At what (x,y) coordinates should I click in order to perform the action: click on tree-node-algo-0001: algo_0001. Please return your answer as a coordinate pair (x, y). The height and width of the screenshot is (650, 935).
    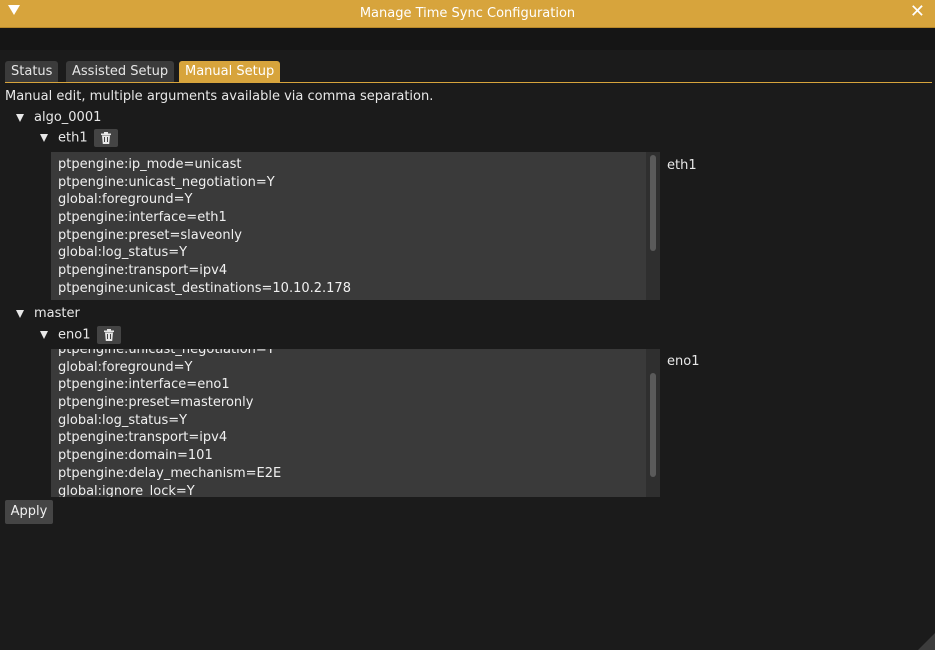
    Looking at the image, I should click on (58, 117).